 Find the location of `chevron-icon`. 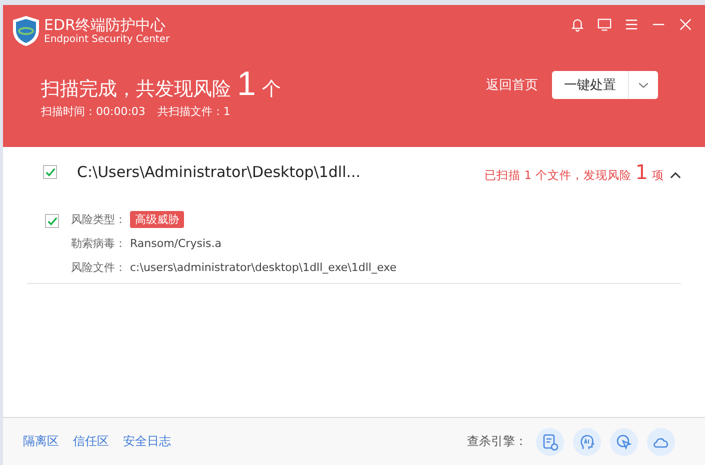

chevron-icon is located at coordinates (675, 175).